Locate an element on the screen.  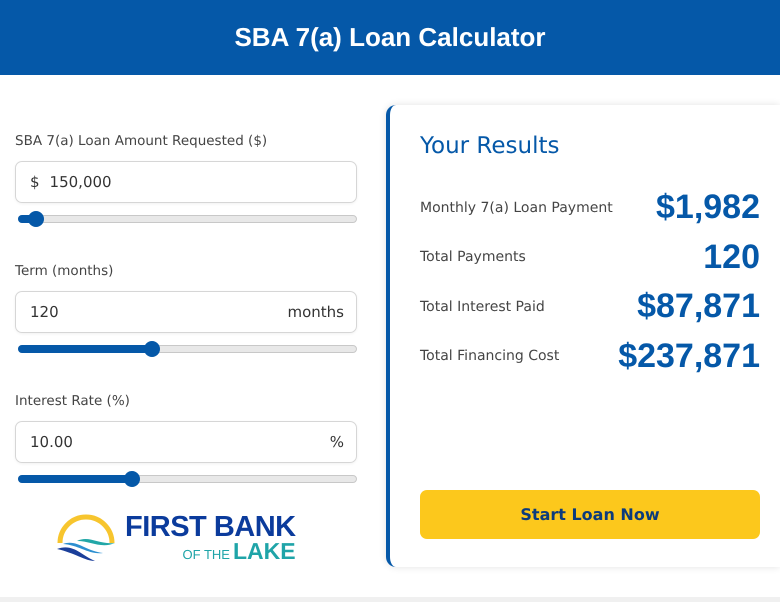
result-value: $237,871 is located at coordinates (689, 356).